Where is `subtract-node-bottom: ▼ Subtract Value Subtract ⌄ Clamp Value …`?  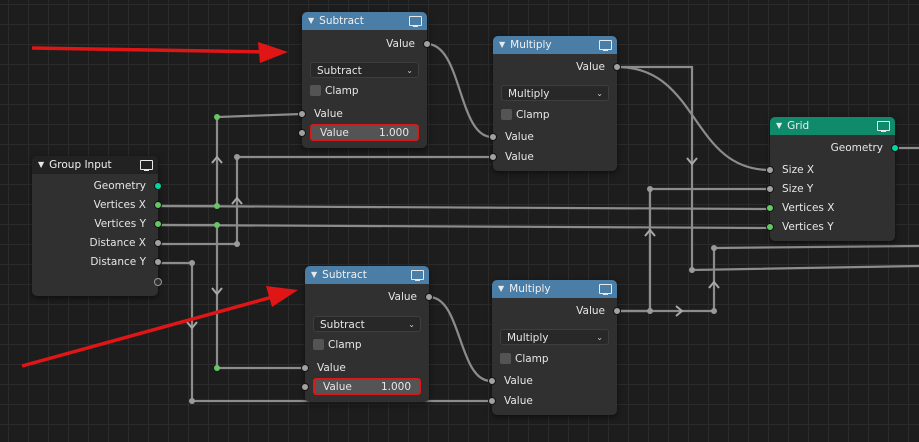 subtract-node-bottom: ▼ Subtract Value Subtract ⌄ Clamp Value … is located at coordinates (367, 334).